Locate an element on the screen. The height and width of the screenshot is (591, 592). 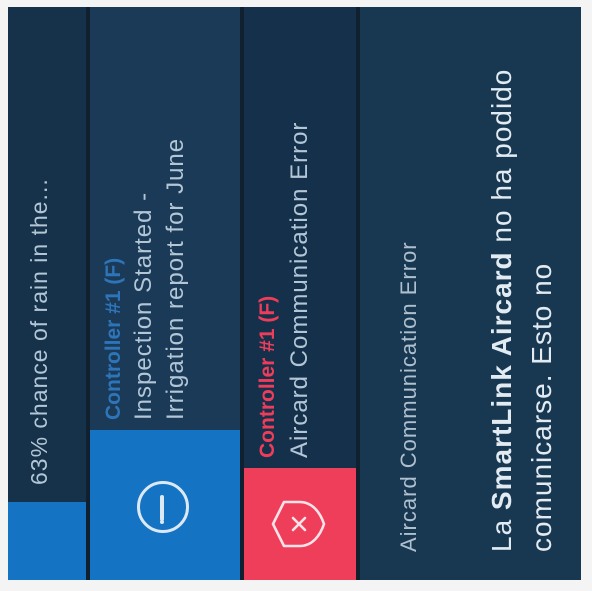
shield-x-icon is located at coordinates (300, 524).